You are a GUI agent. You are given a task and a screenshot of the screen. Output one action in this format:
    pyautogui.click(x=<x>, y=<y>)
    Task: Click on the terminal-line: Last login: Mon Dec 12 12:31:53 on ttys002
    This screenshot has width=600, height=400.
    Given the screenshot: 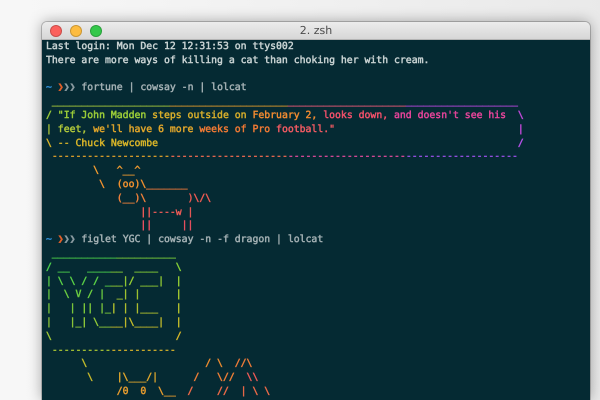 What is the action you would take?
    pyautogui.click(x=170, y=47)
    